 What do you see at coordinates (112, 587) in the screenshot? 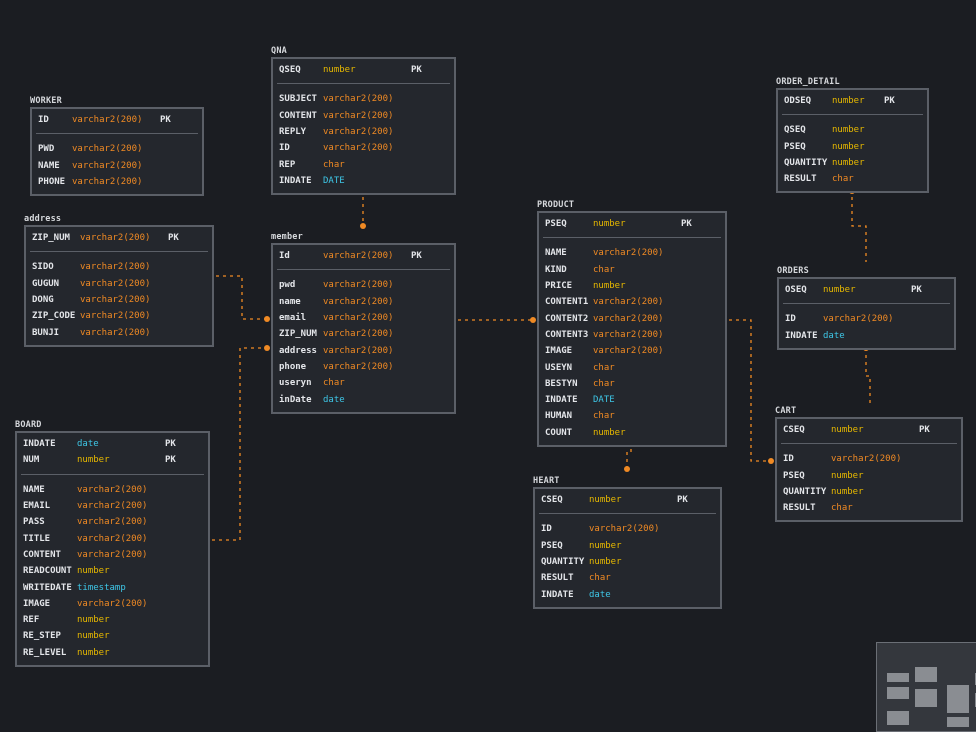
I see `column-row-writedate: WRITEDATE timestamp` at bounding box center [112, 587].